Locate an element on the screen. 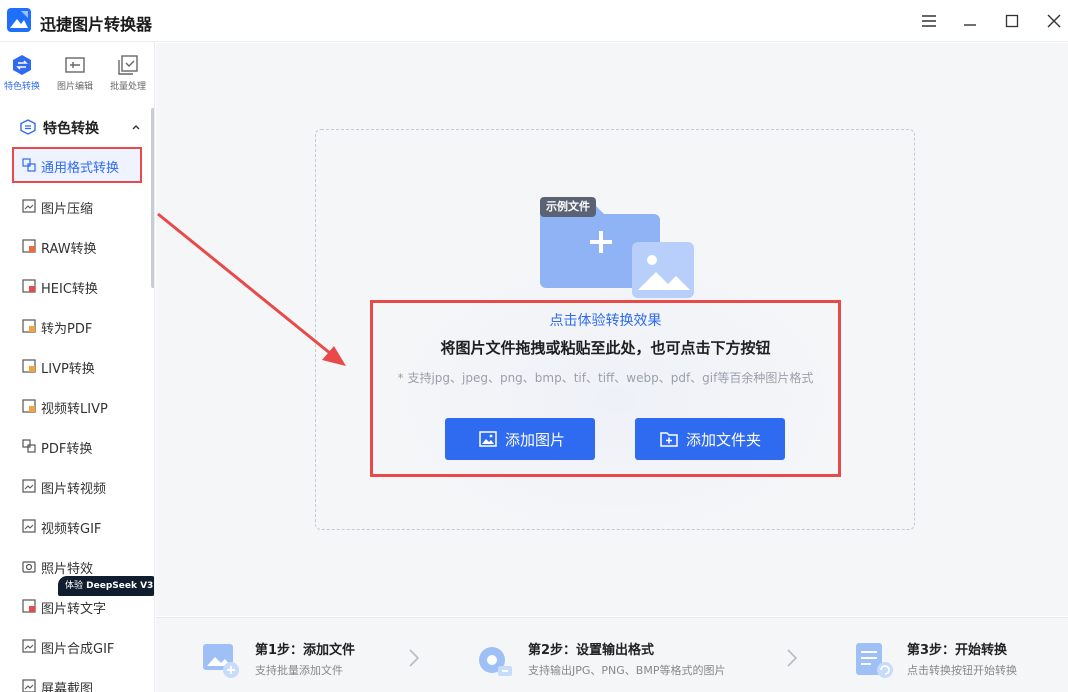  start-convert-icon is located at coordinates (874, 660).